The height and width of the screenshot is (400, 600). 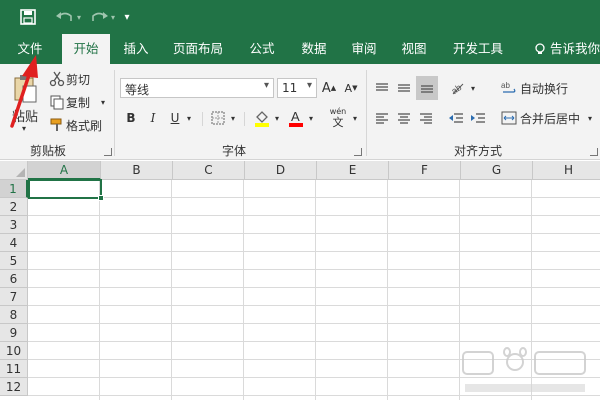 I want to click on wrap-text-icon: ab, so click(x=509, y=88).